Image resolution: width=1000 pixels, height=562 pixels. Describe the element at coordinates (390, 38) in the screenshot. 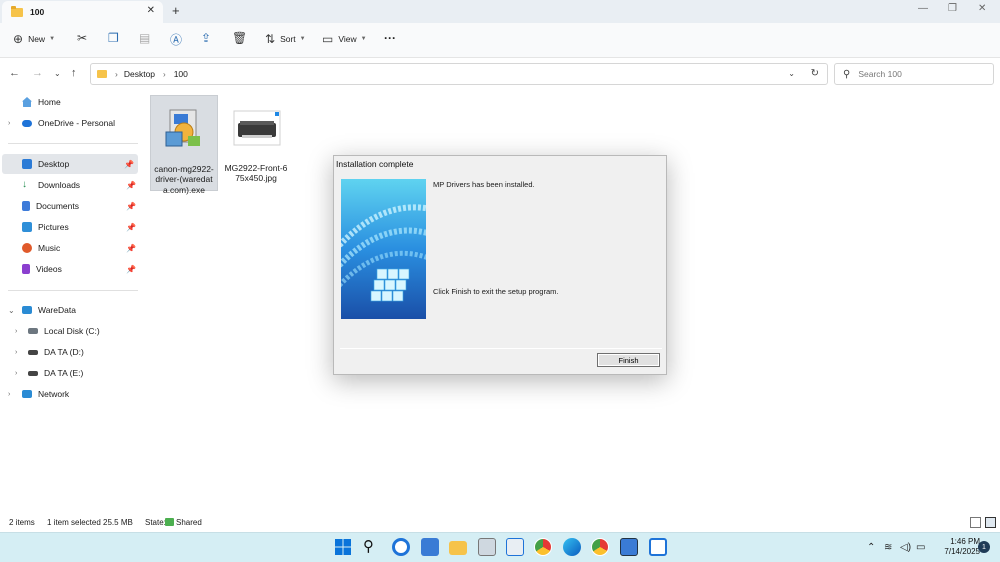

I see `more-options-button: ···` at that location.